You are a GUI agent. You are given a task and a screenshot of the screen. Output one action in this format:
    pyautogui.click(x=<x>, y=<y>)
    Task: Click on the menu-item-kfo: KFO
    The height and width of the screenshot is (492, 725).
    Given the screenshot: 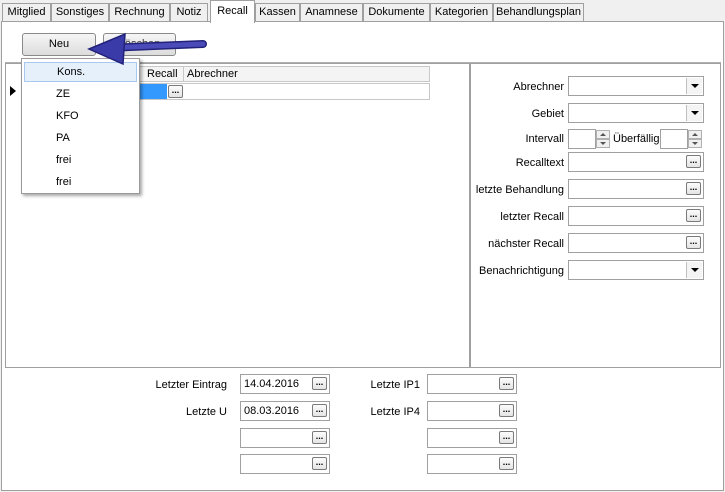 What is the action you would take?
    pyautogui.click(x=80, y=116)
    